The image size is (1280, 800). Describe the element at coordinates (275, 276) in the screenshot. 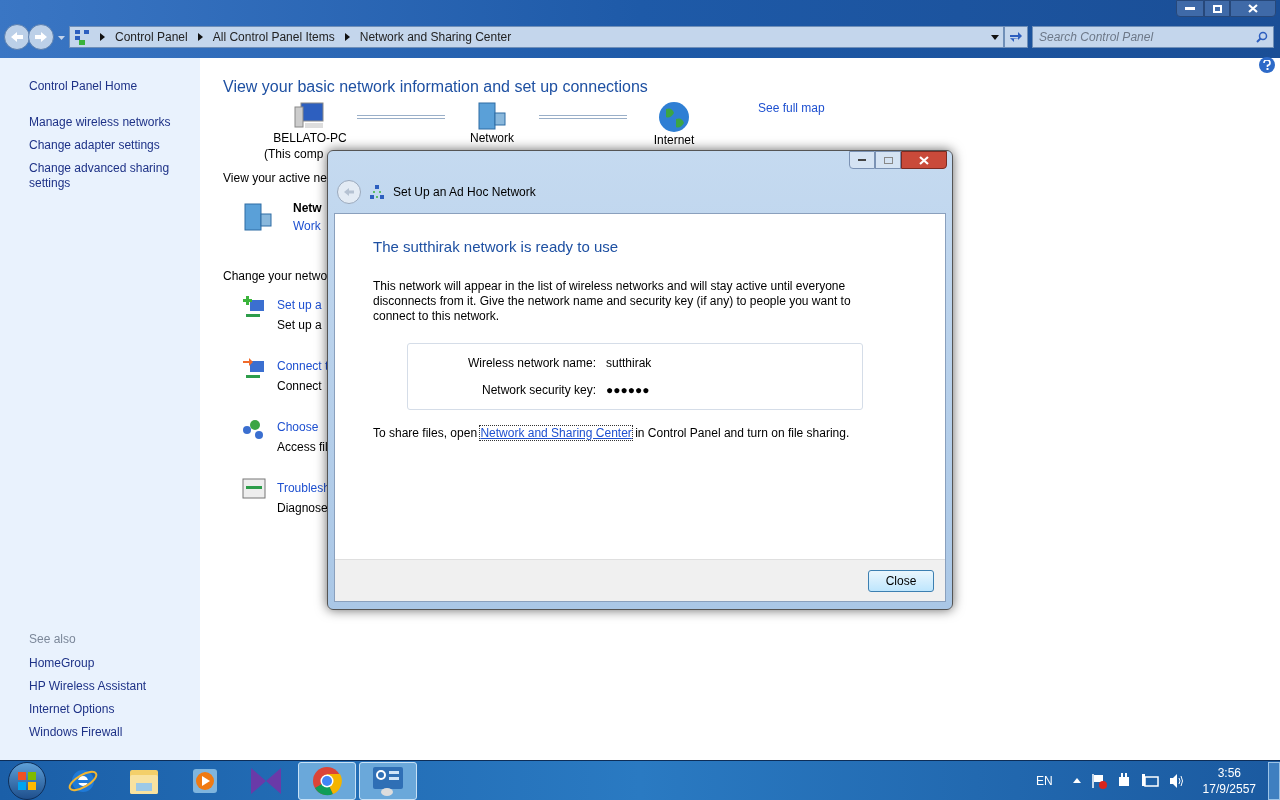

I see `change-settings-heading: Change your netwo` at that location.